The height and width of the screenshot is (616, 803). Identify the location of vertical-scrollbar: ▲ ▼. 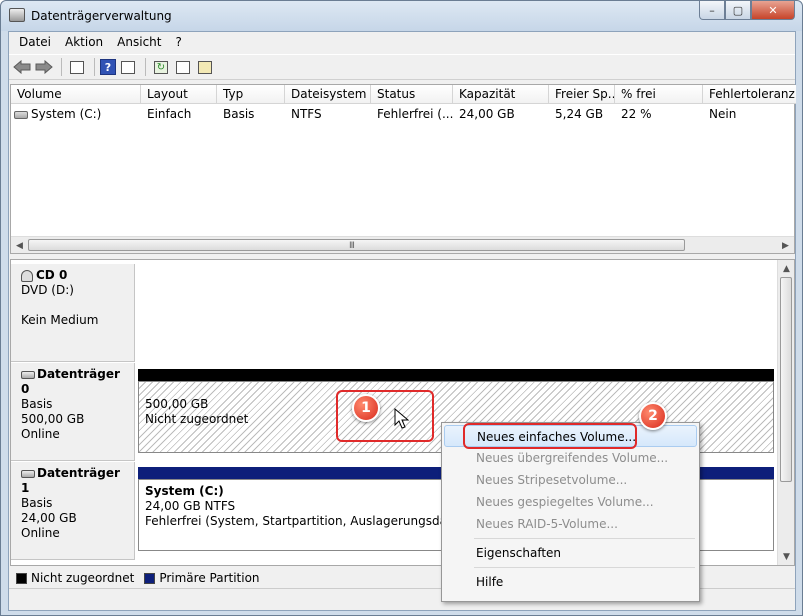
(785, 412).